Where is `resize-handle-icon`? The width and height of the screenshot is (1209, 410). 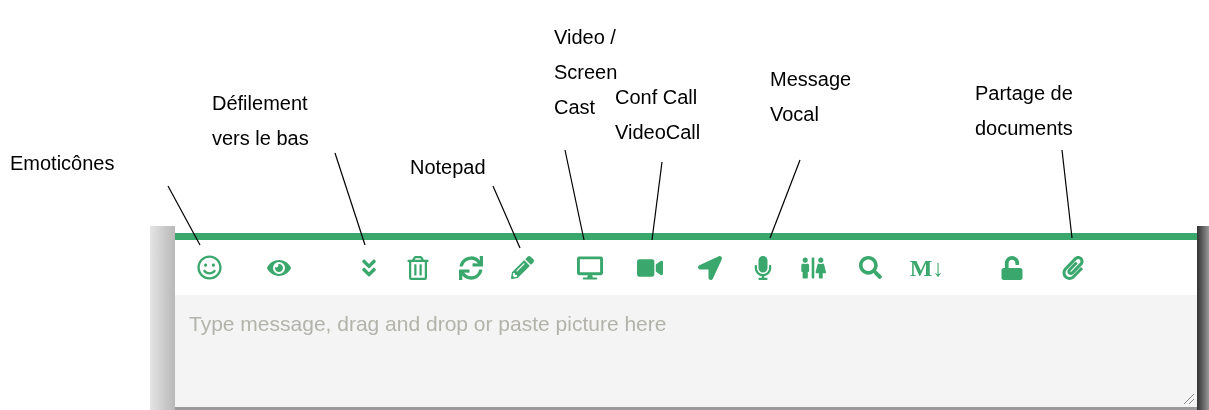
resize-handle-icon is located at coordinates (1189, 399).